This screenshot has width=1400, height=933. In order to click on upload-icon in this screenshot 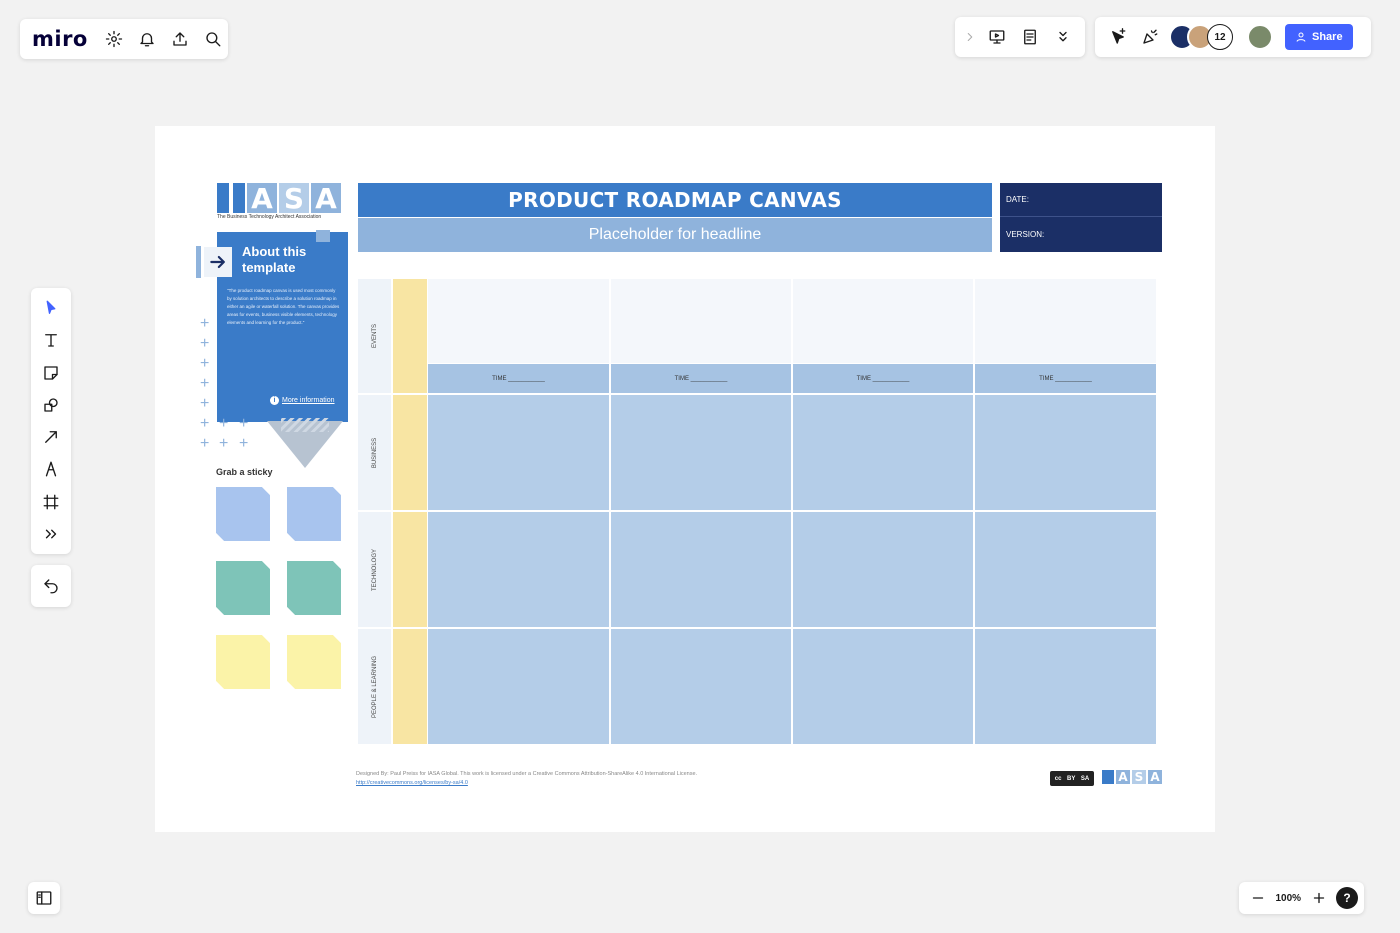, I will do `click(180, 39)`.